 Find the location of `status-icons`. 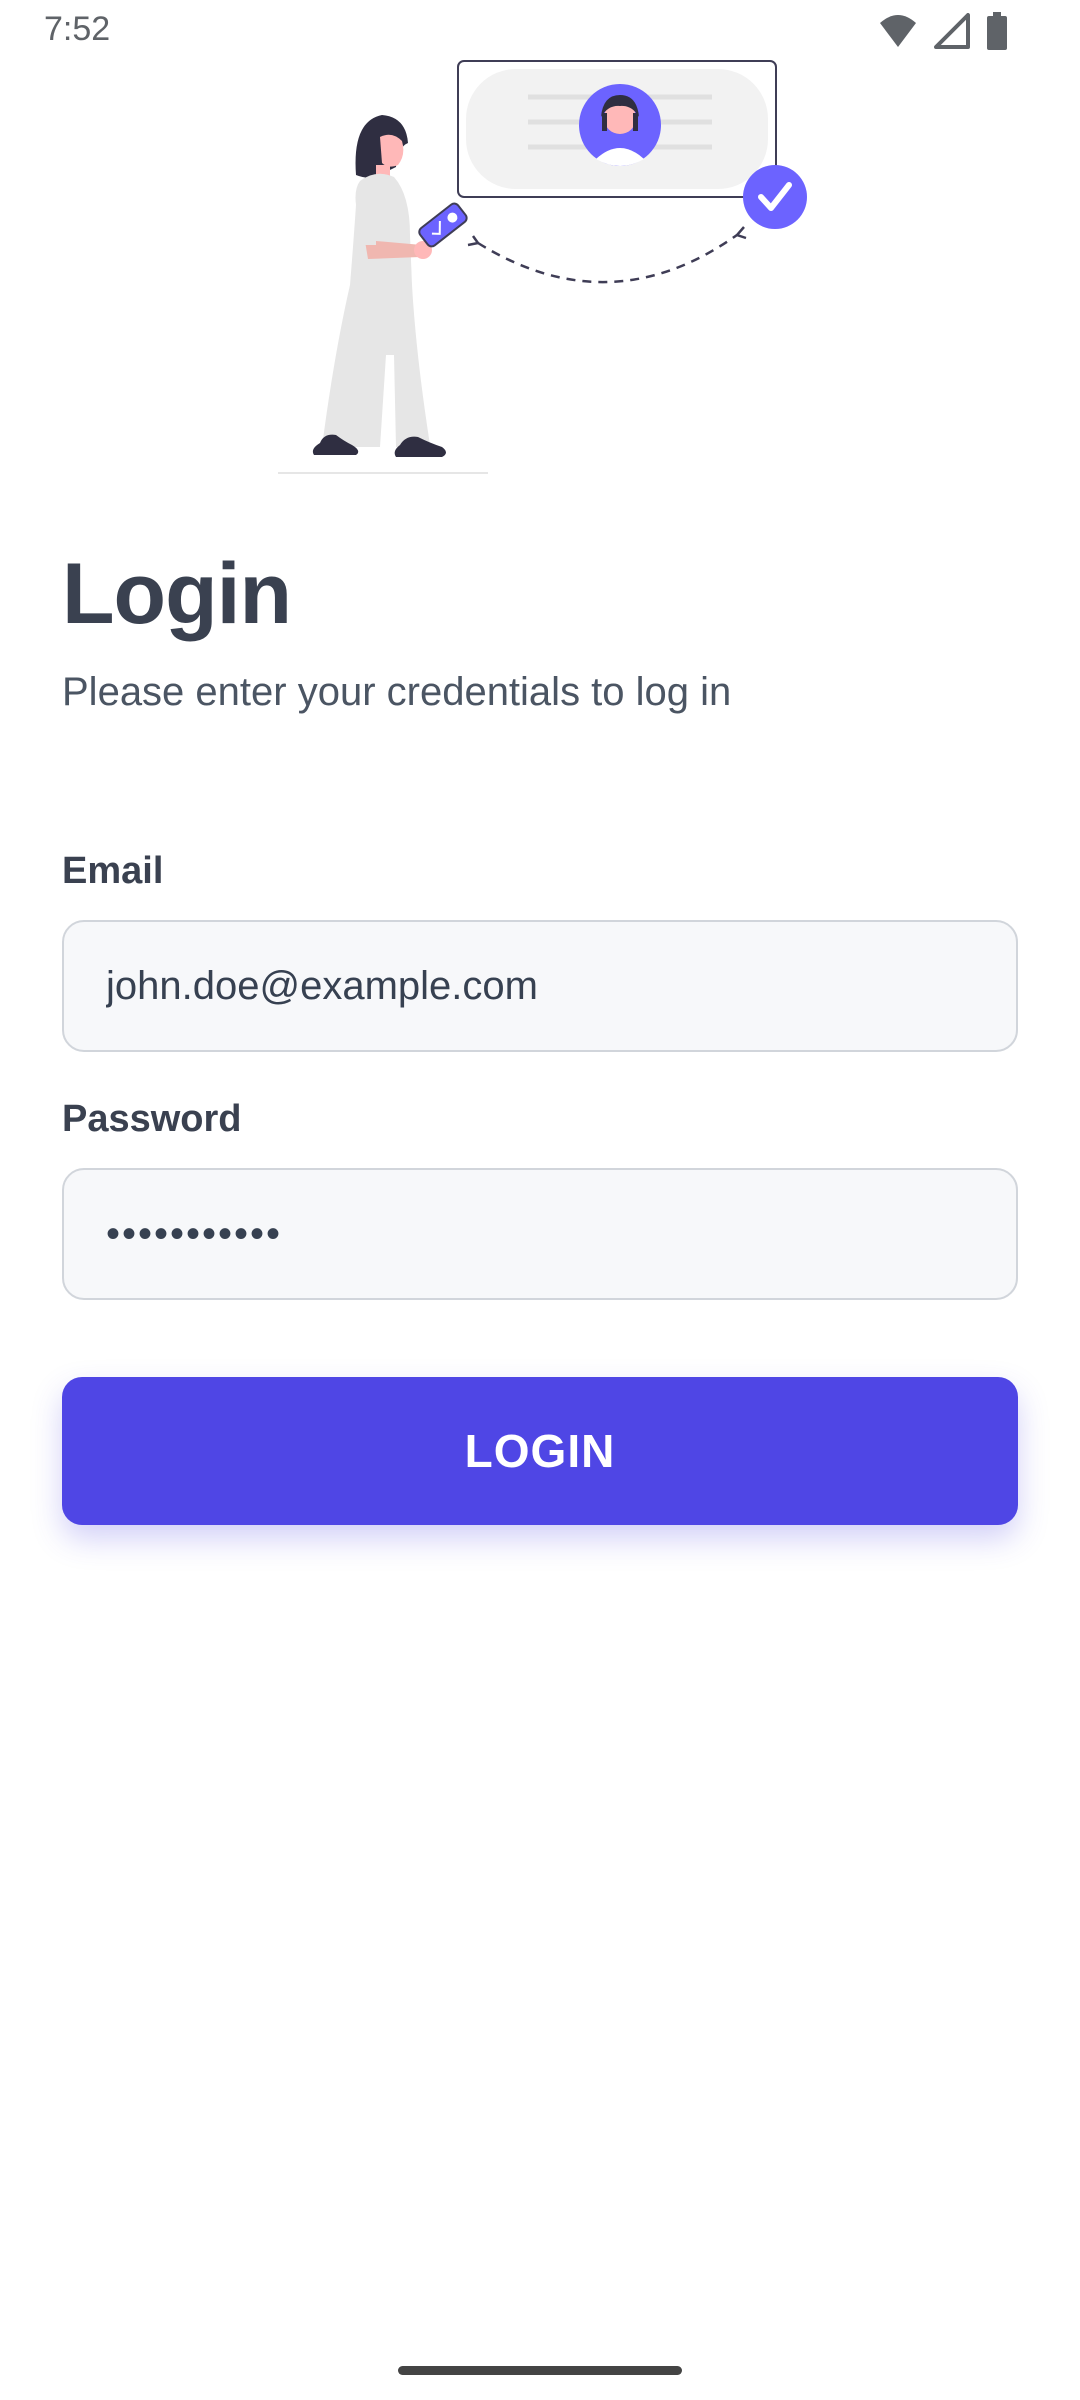

status-icons is located at coordinates (943, 31).